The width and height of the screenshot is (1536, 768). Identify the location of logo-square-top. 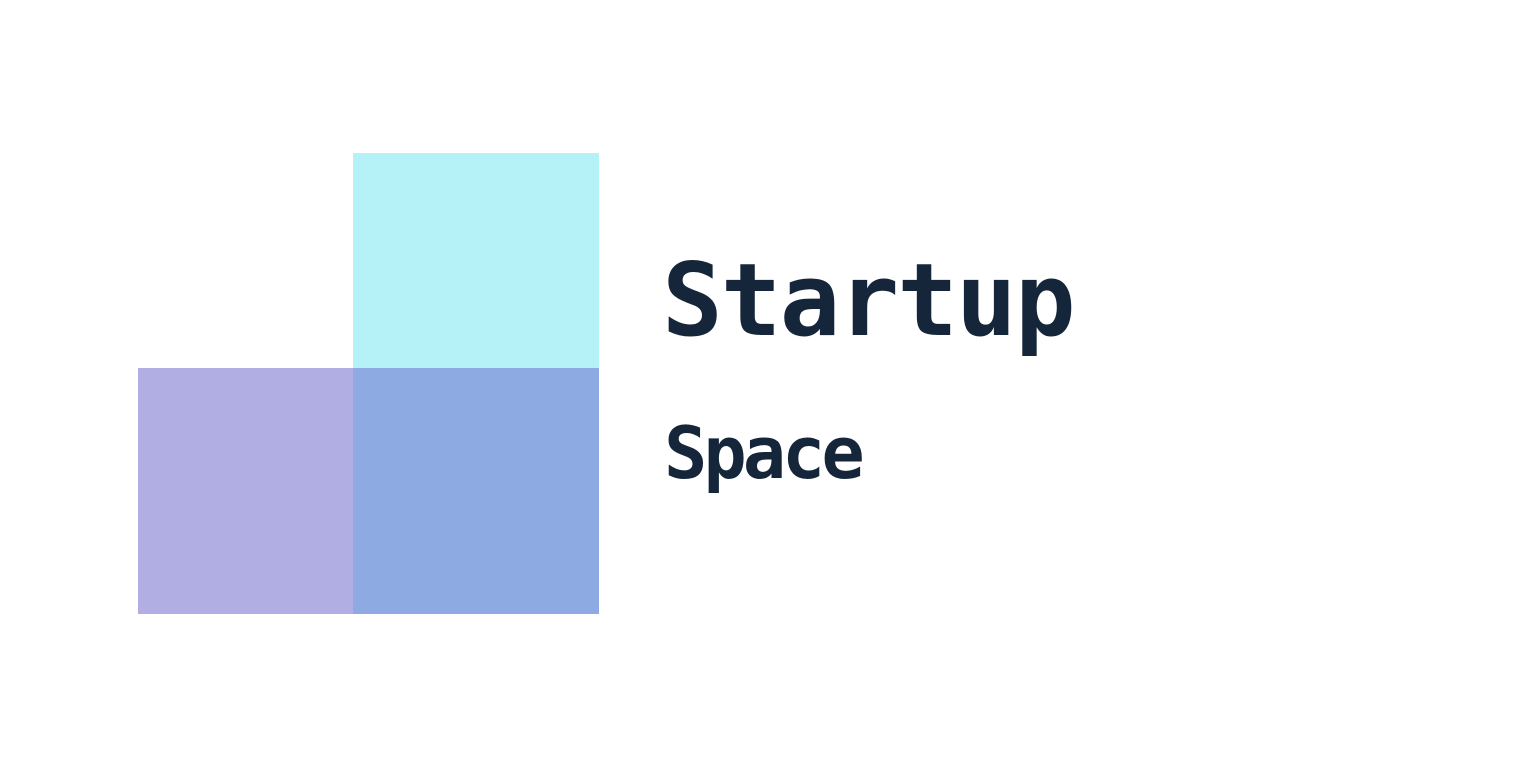
(476, 260).